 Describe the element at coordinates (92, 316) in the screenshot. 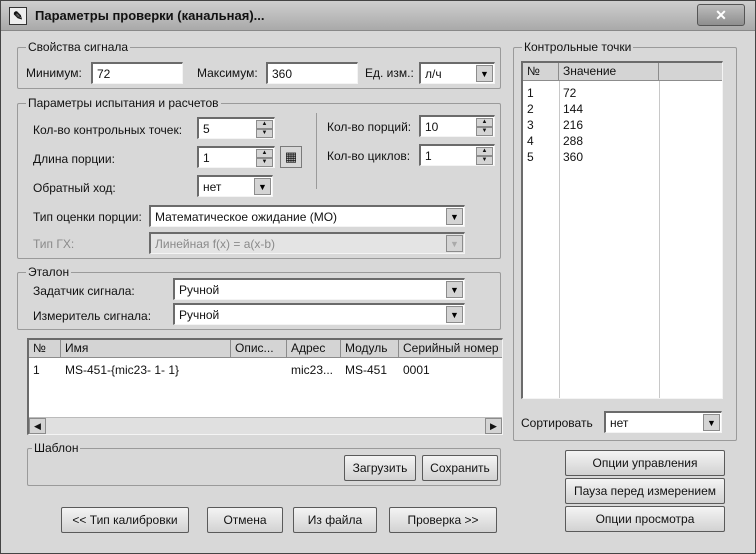

I see `signal-meter-label: Измеритель сигнала:` at that location.